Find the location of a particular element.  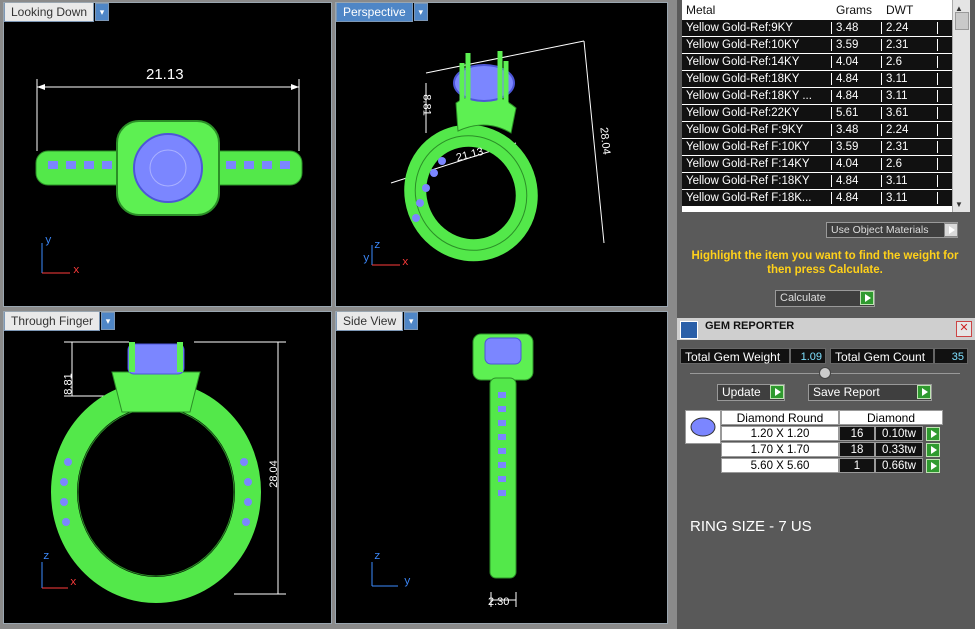

gem-column-header-type: Diamond is located at coordinates (891, 417).